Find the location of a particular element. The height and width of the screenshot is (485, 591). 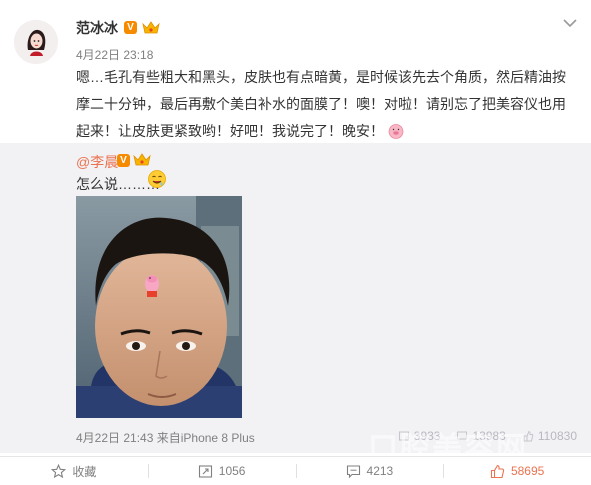

comment-count: 4213 is located at coordinates (380, 471).